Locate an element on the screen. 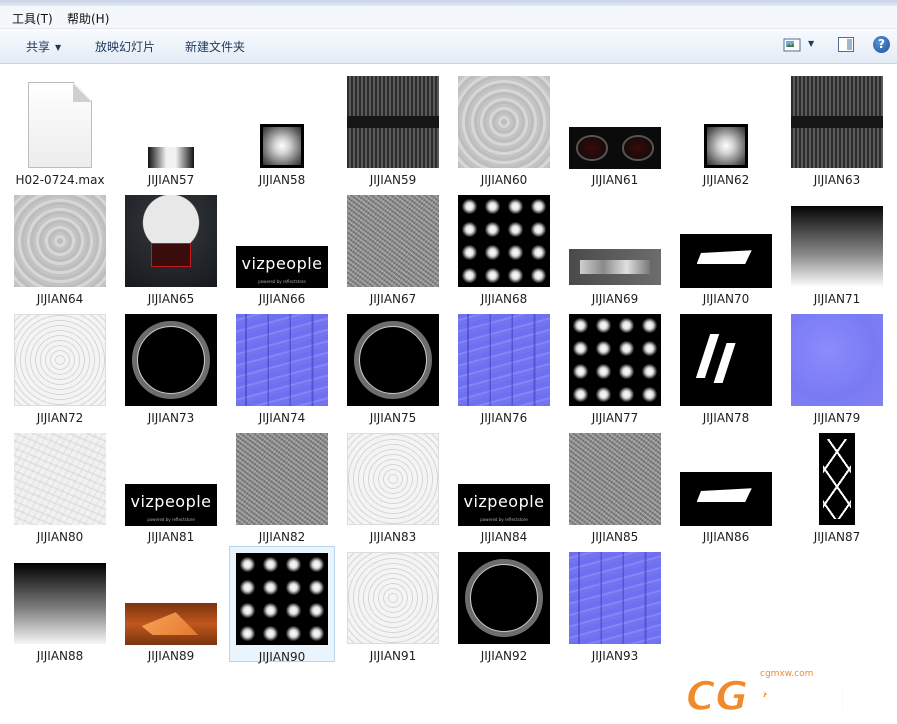  file-item: JIJIAN65 is located at coordinates (171, 247).